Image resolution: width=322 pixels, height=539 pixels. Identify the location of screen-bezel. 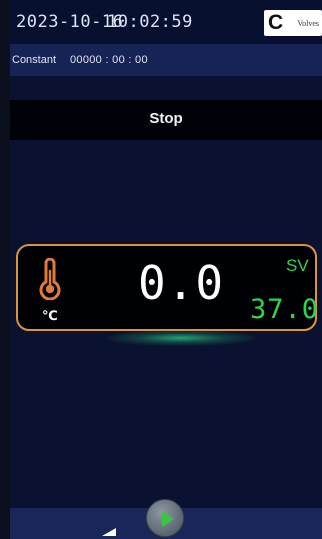
(5, 269).